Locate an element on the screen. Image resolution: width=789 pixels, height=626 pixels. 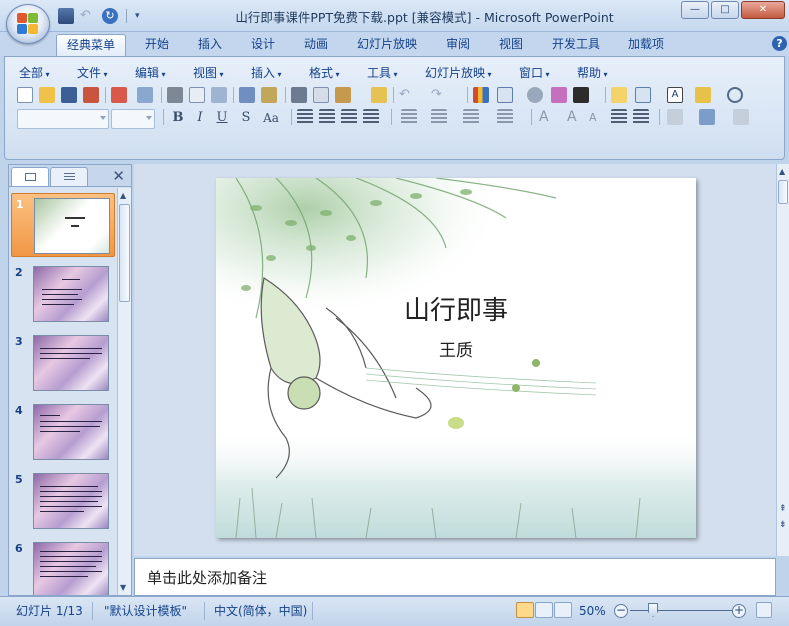
justify-icon is located at coordinates (371, 117).